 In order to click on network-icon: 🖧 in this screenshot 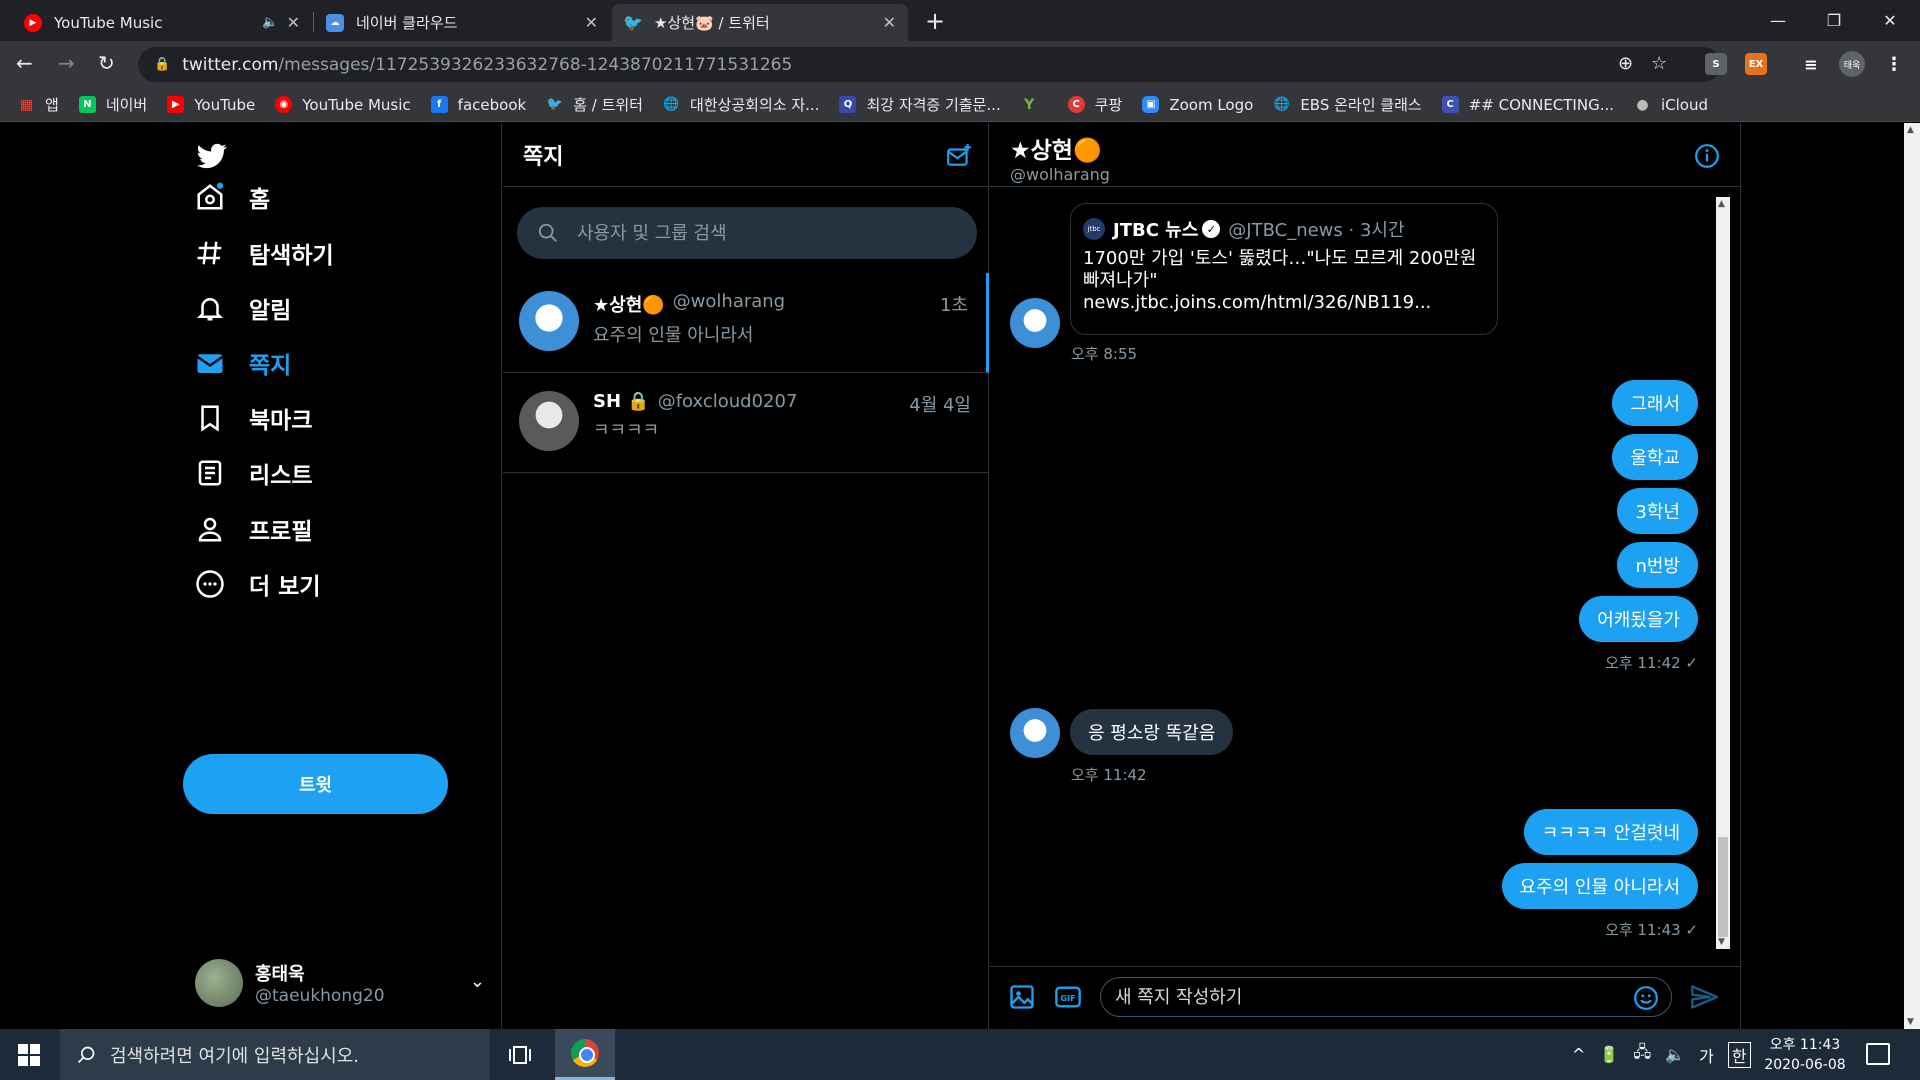, I will do `click(1642, 1054)`.